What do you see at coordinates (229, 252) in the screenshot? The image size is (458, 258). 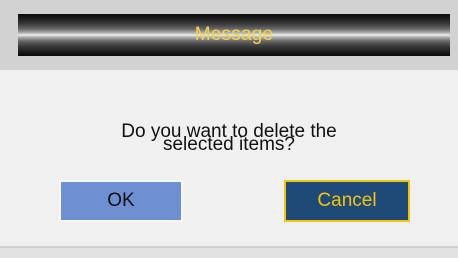 I see `dialog-bottom-strip` at bounding box center [229, 252].